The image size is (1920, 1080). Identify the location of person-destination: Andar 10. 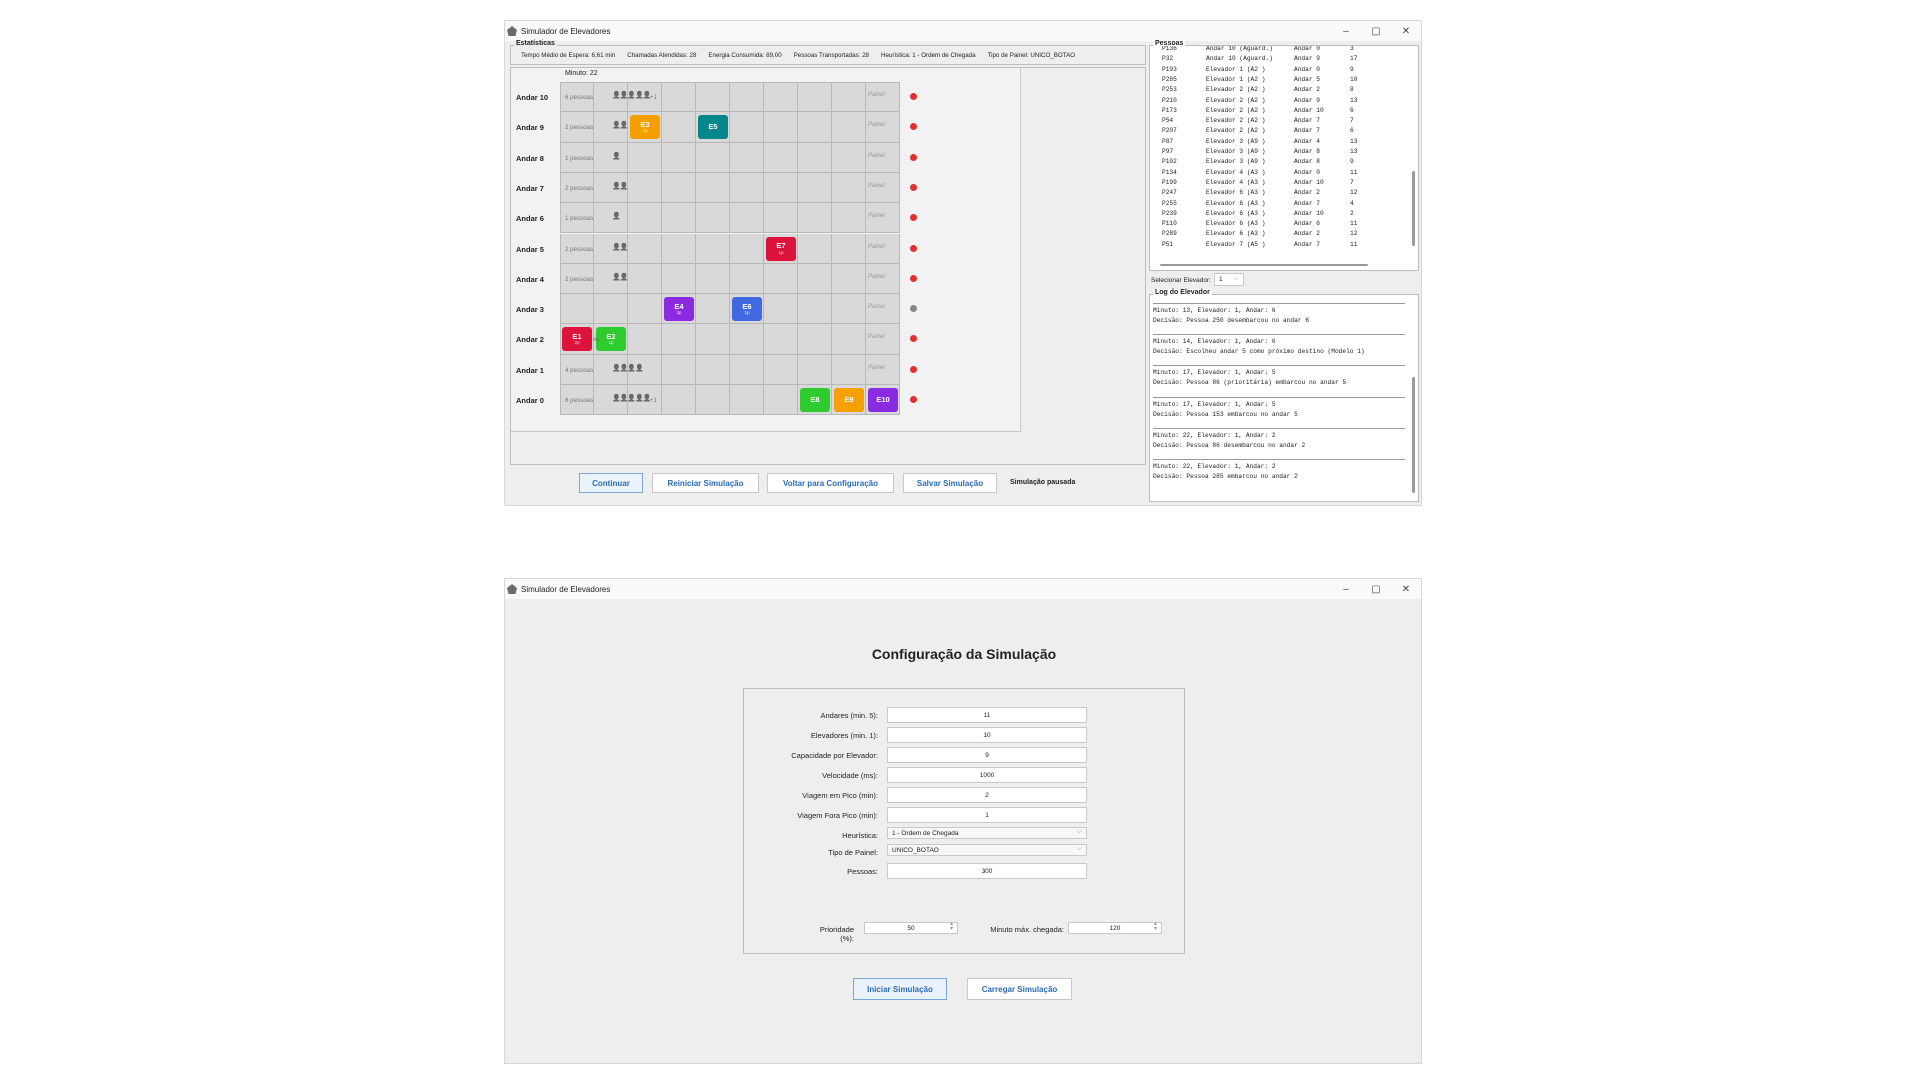
(1309, 213).